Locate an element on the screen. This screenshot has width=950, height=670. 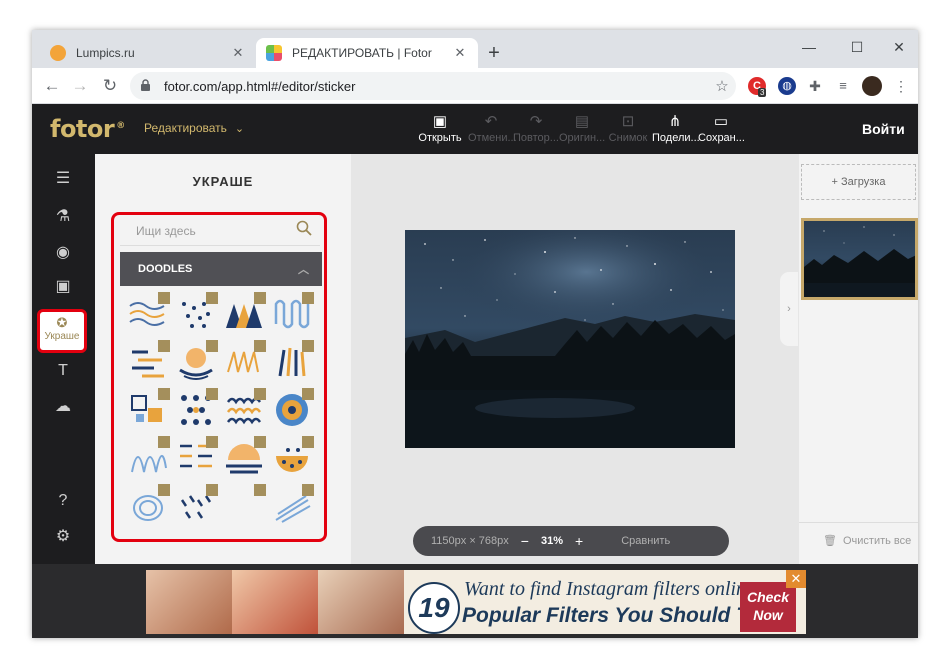
url-text: fotor.com/app.html#/editor/sticker is located at coordinates (436, 86).